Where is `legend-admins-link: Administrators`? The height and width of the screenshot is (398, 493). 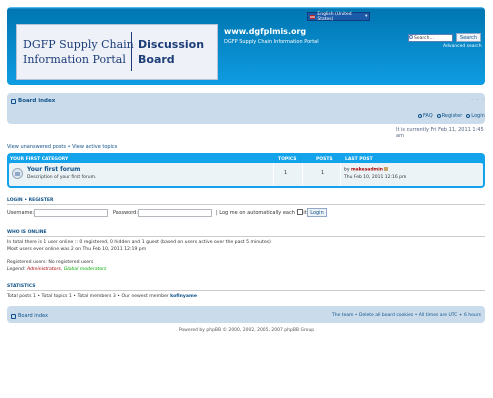
legend-admins-link: Administrators is located at coordinates (44, 269).